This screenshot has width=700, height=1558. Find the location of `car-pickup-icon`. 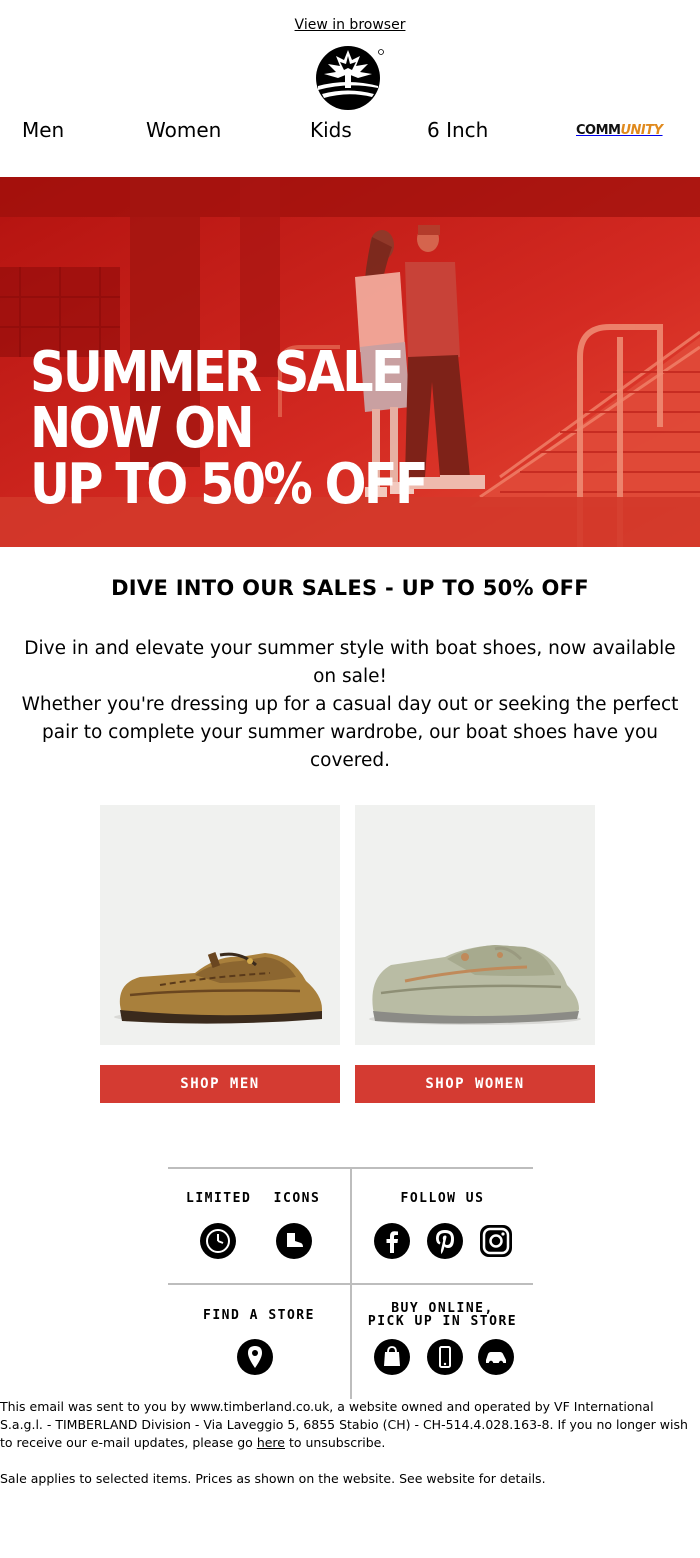

car-pickup-icon is located at coordinates (496, 1357).